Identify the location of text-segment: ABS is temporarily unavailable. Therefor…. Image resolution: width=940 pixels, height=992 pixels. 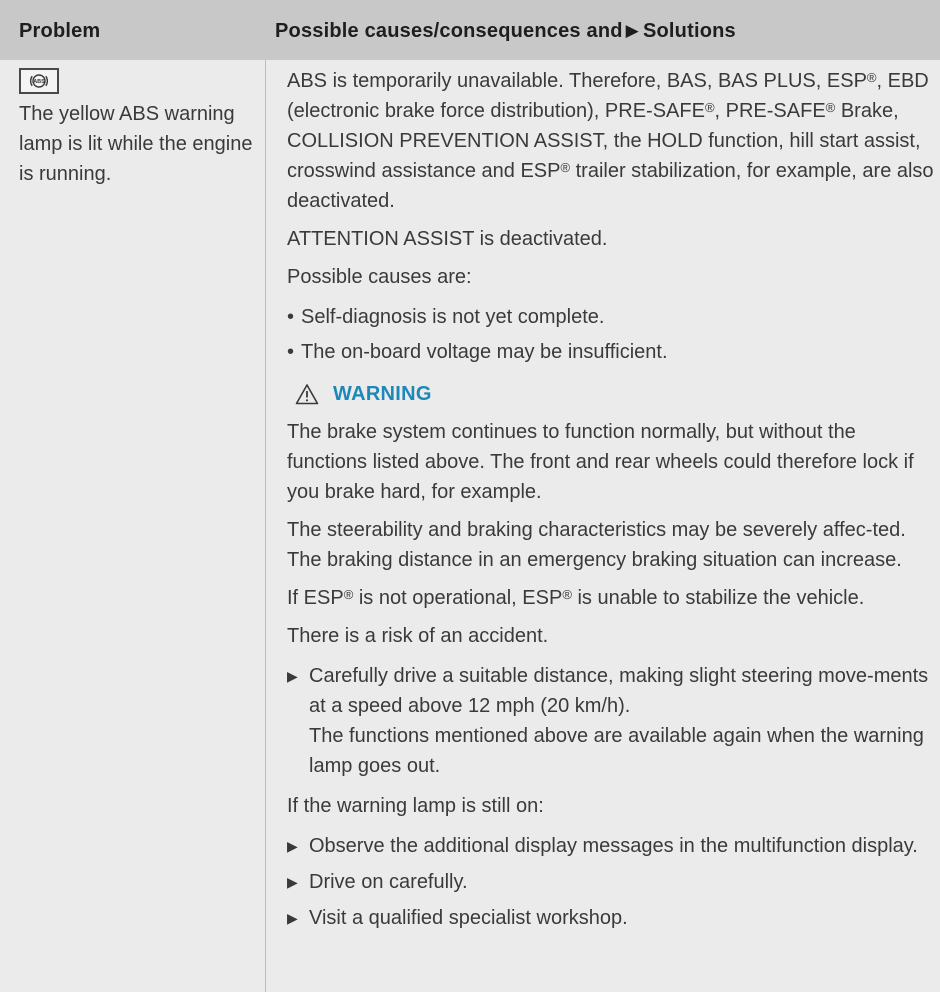
(577, 81).